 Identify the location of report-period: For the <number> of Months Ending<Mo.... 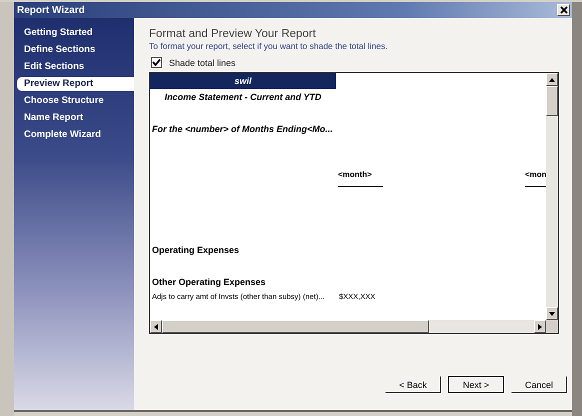
(242, 129).